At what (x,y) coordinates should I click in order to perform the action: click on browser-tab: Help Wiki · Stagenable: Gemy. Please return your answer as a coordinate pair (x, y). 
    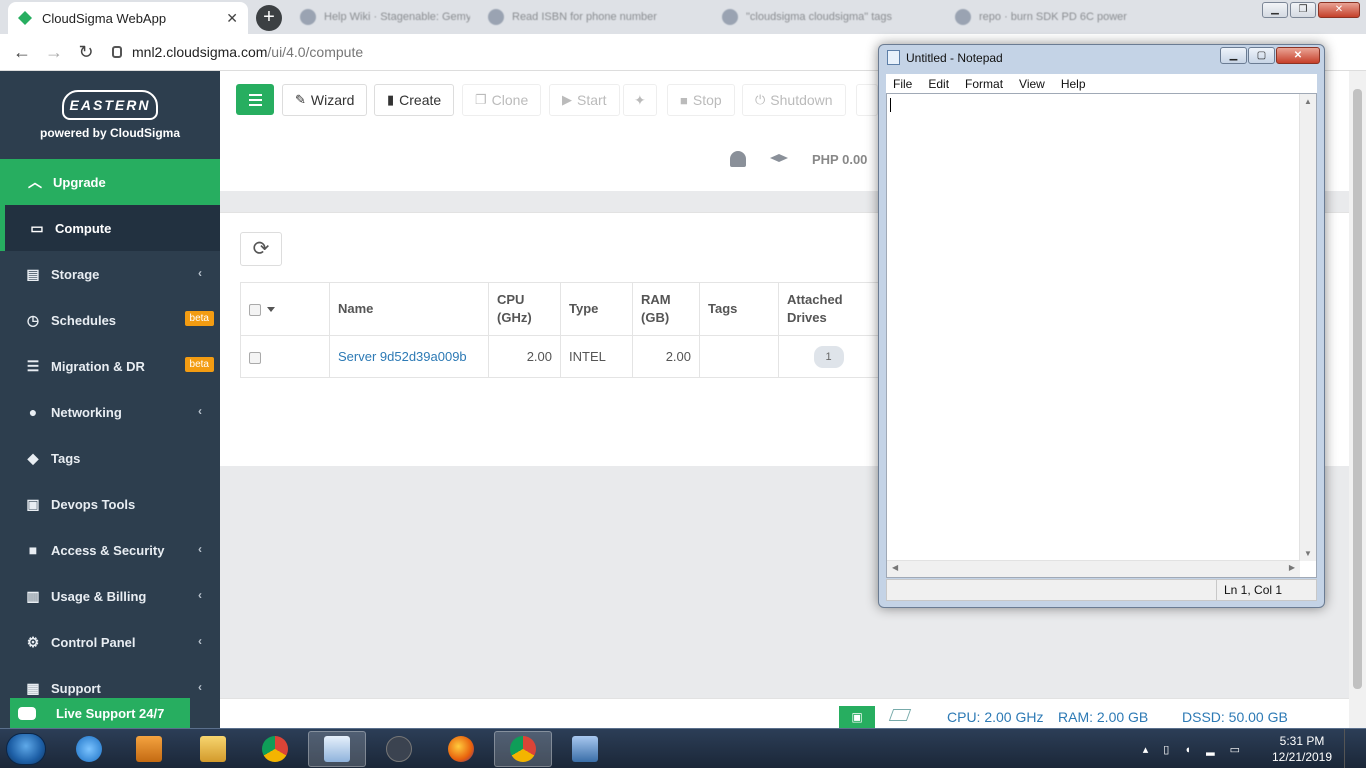
    Looking at the image, I should click on (385, 17).